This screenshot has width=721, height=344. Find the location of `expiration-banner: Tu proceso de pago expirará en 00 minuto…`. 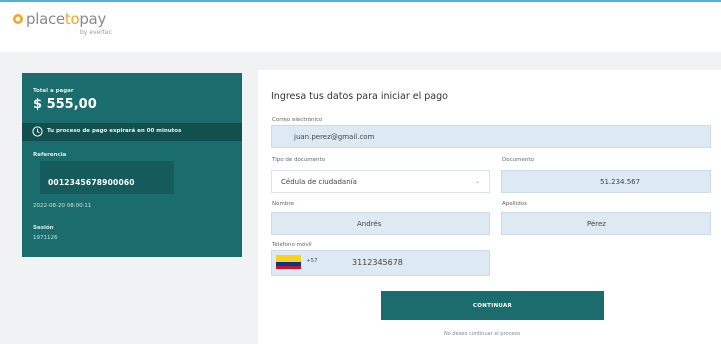

expiration-banner: Tu proceso de pago expirará en 00 minuto… is located at coordinates (132, 132).